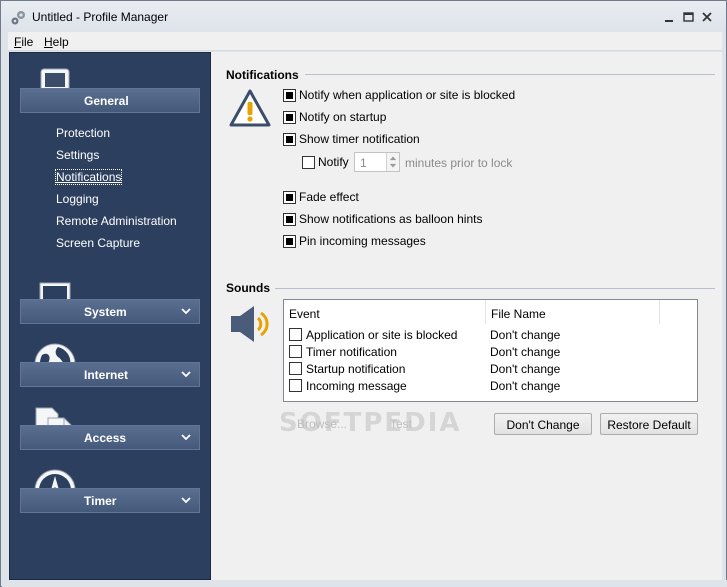 This screenshot has height=587, width=727. What do you see at coordinates (23, 42) in the screenshot?
I see `menu-file: File` at bounding box center [23, 42].